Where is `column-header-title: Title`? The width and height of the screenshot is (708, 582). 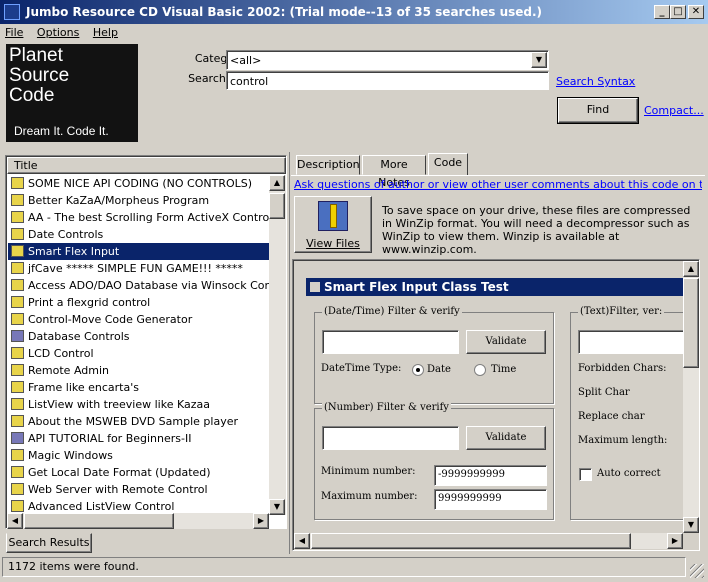
column-header-title: Title is located at coordinates (146, 165).